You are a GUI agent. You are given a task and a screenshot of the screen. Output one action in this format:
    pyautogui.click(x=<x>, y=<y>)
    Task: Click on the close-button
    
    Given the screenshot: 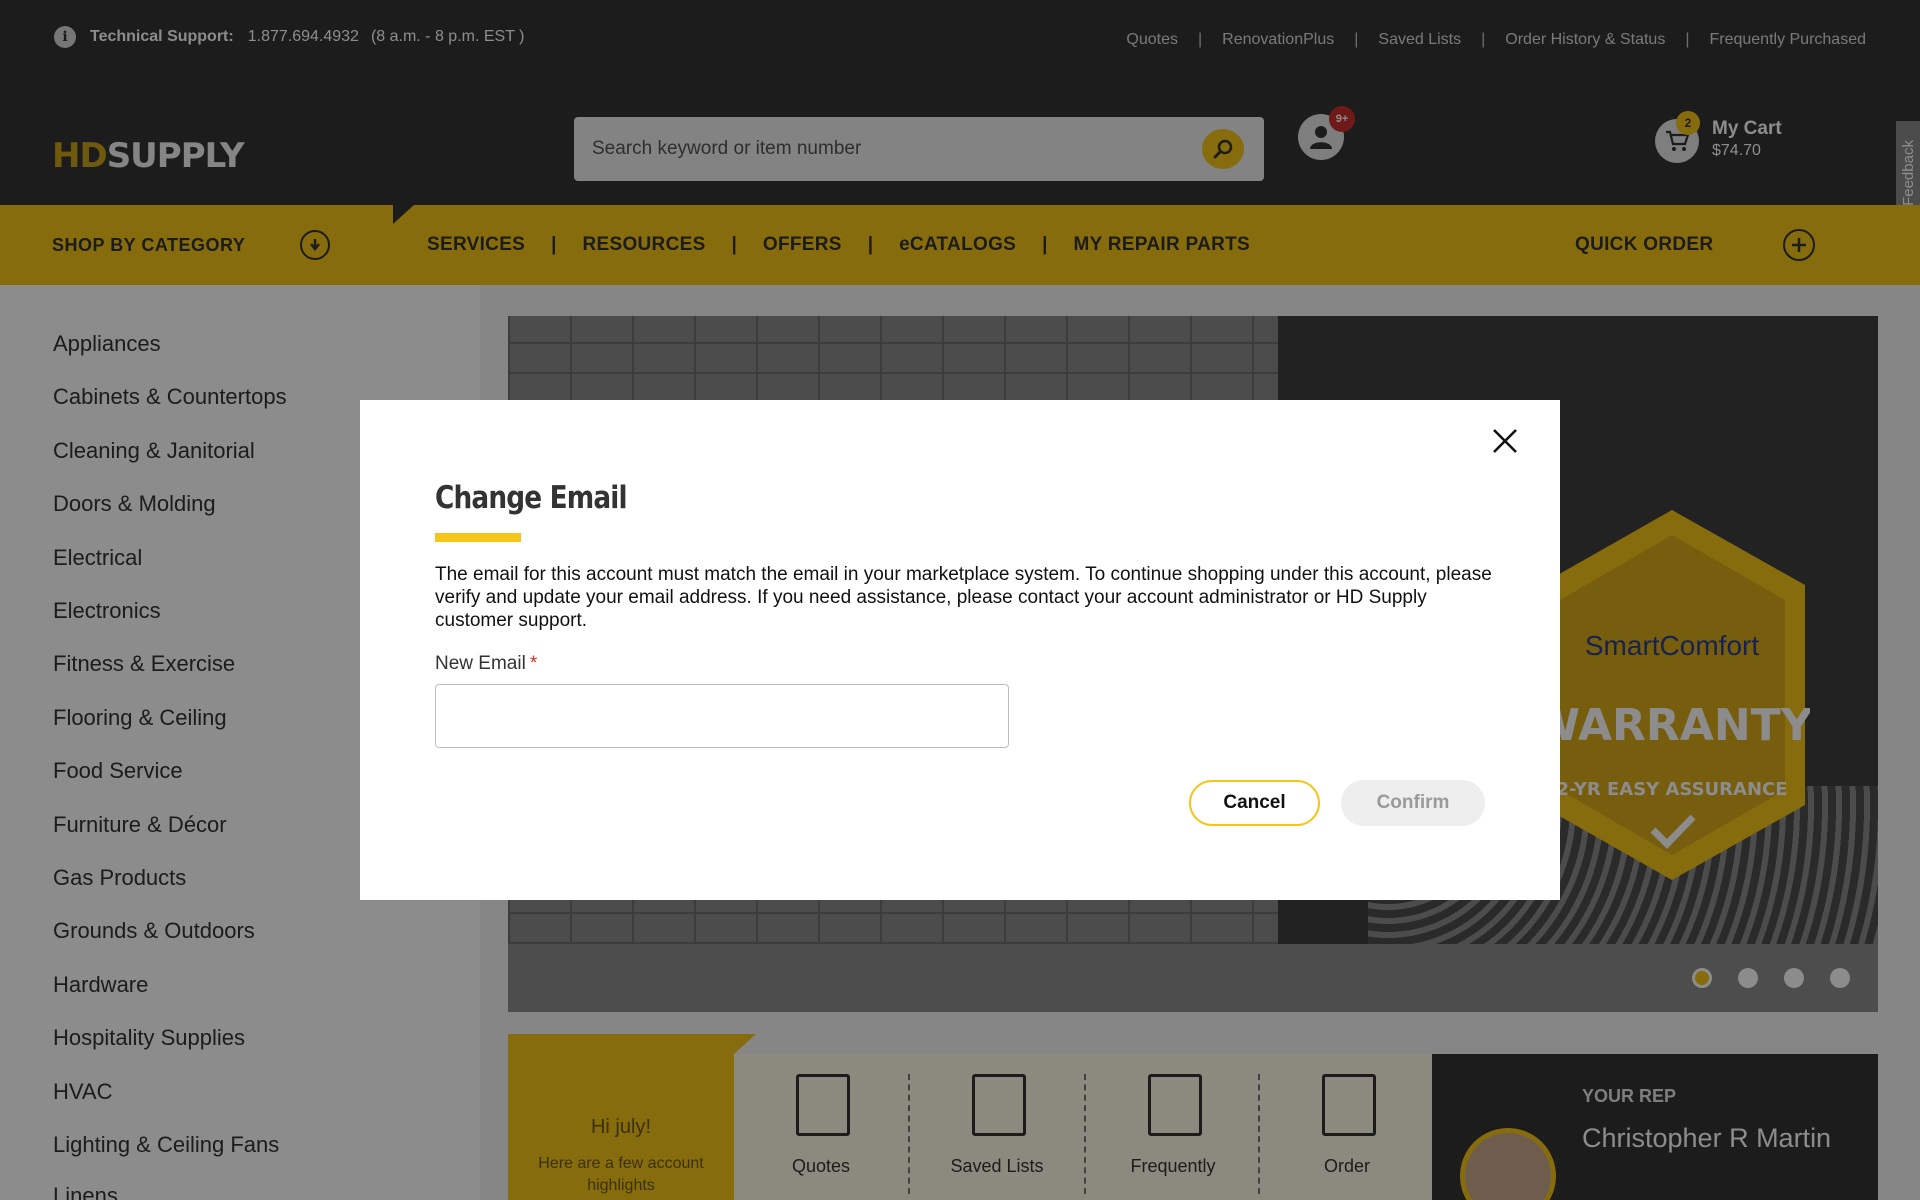 What is the action you would take?
    pyautogui.click(x=1505, y=441)
    